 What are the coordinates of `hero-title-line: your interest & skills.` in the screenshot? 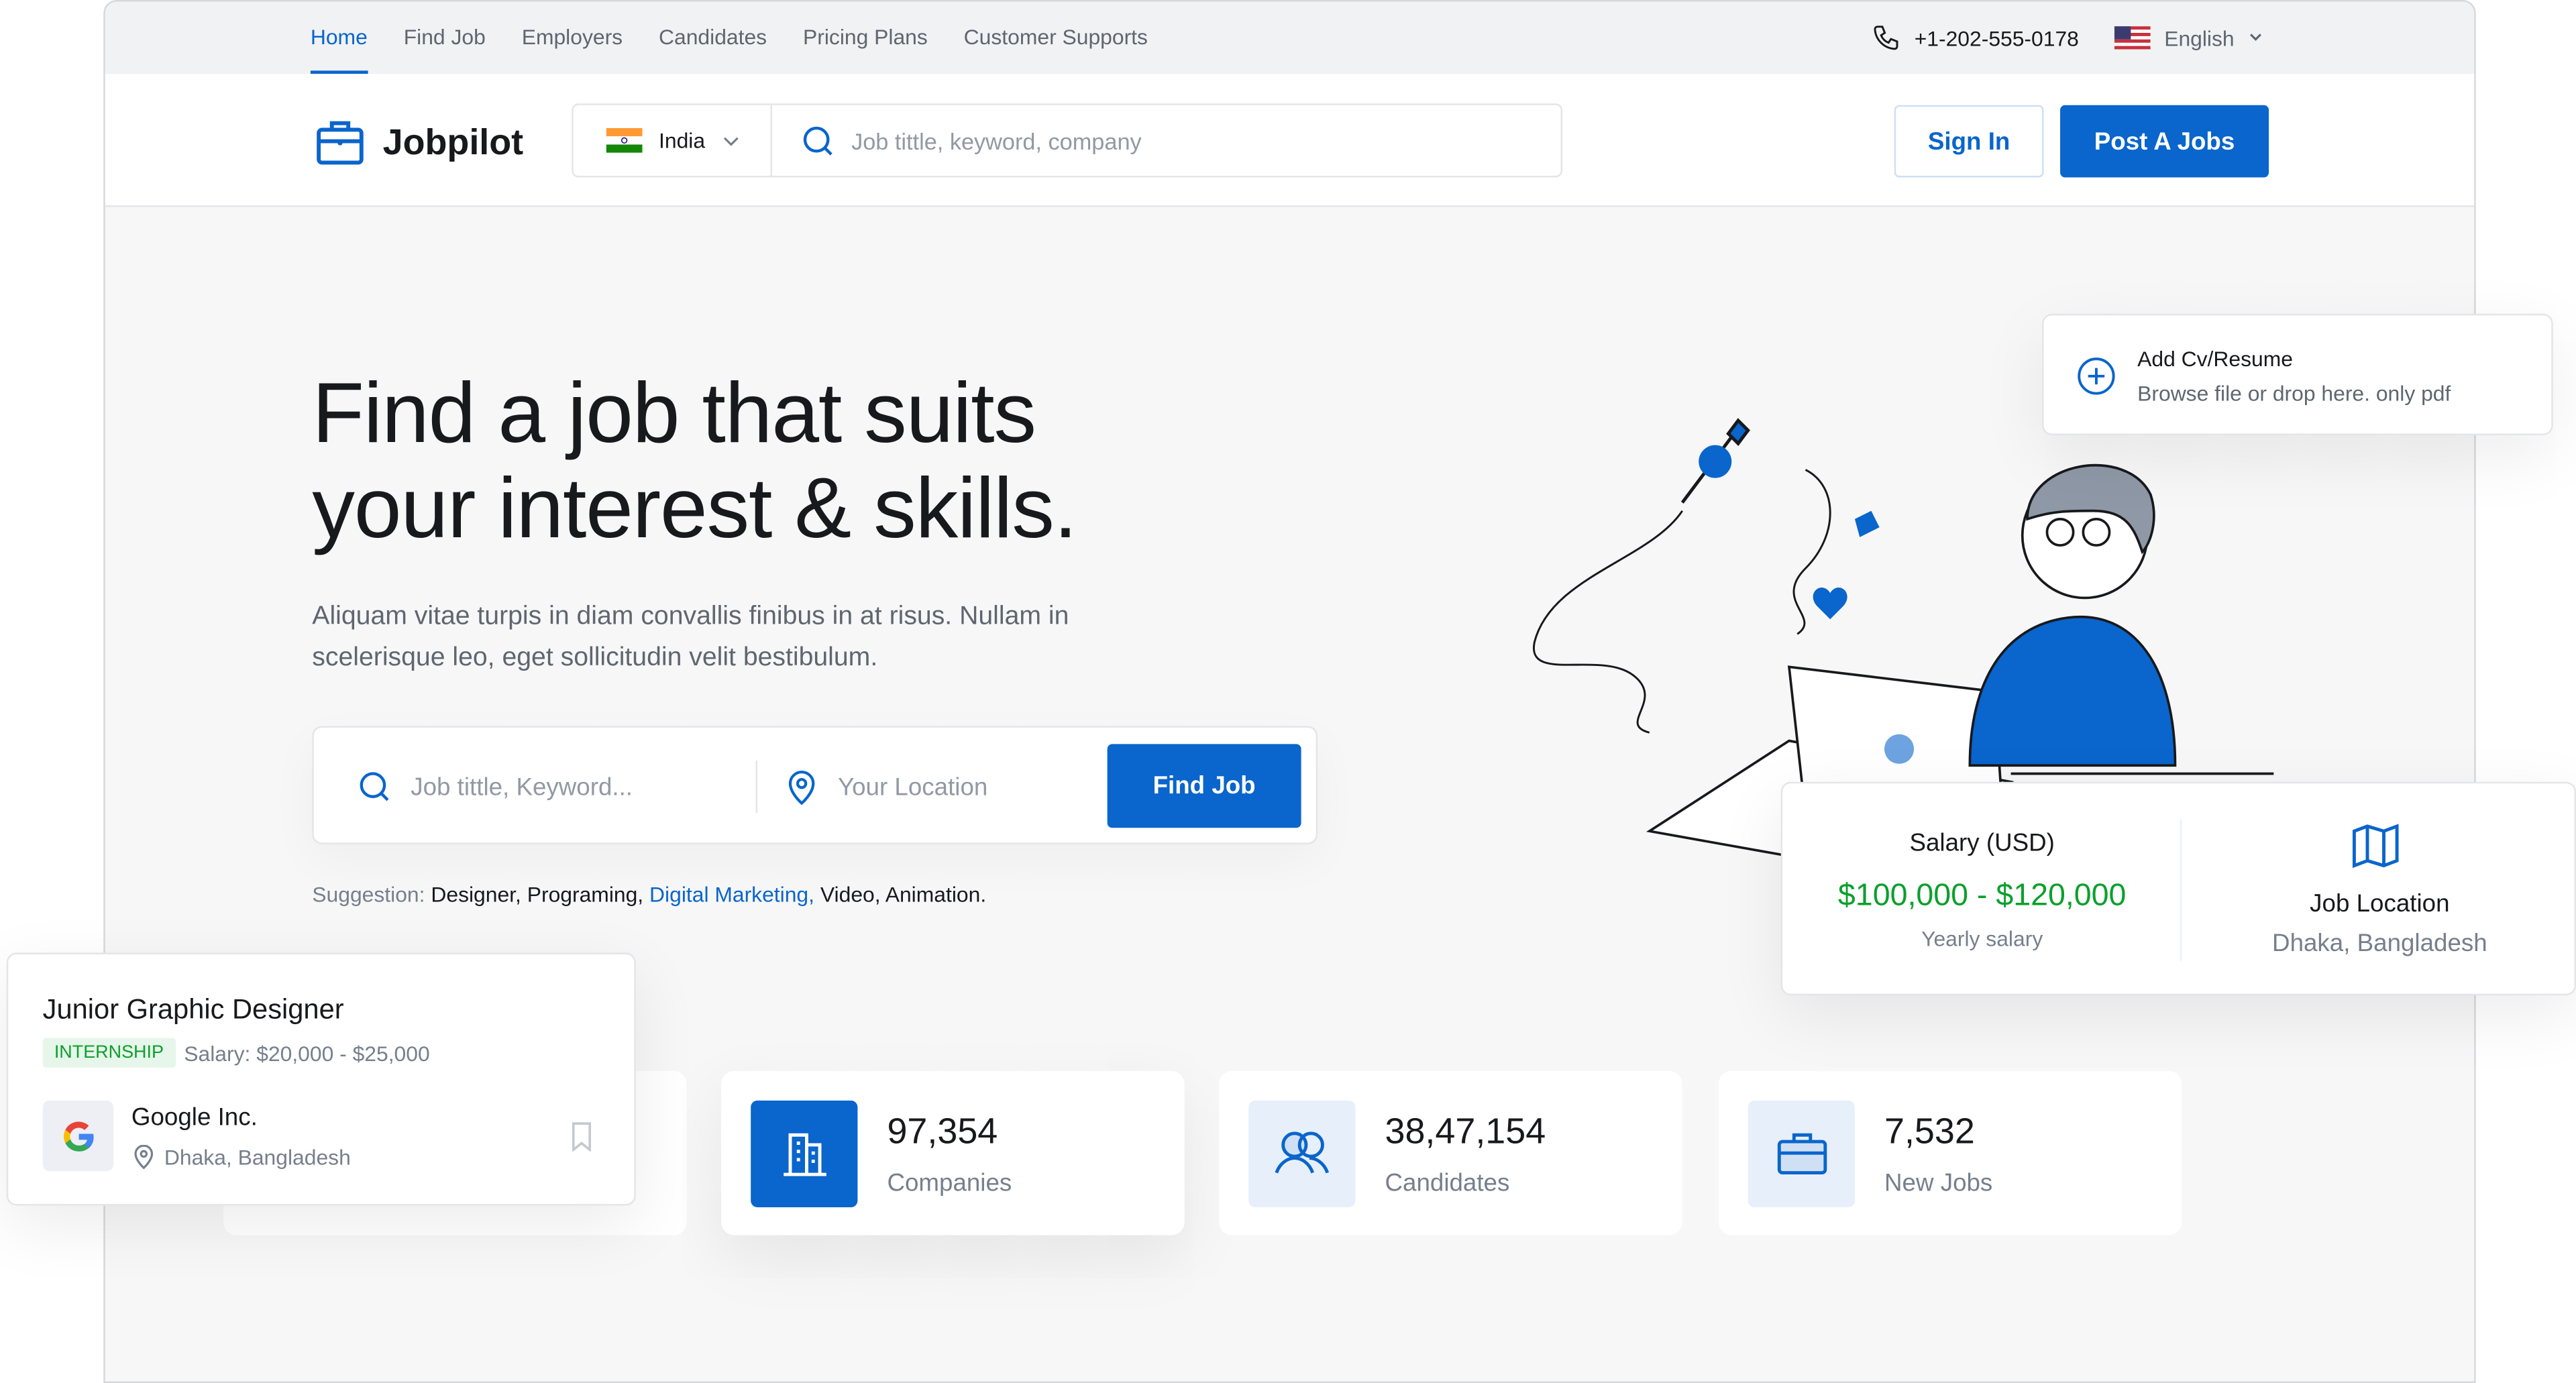 It's located at (694, 509).